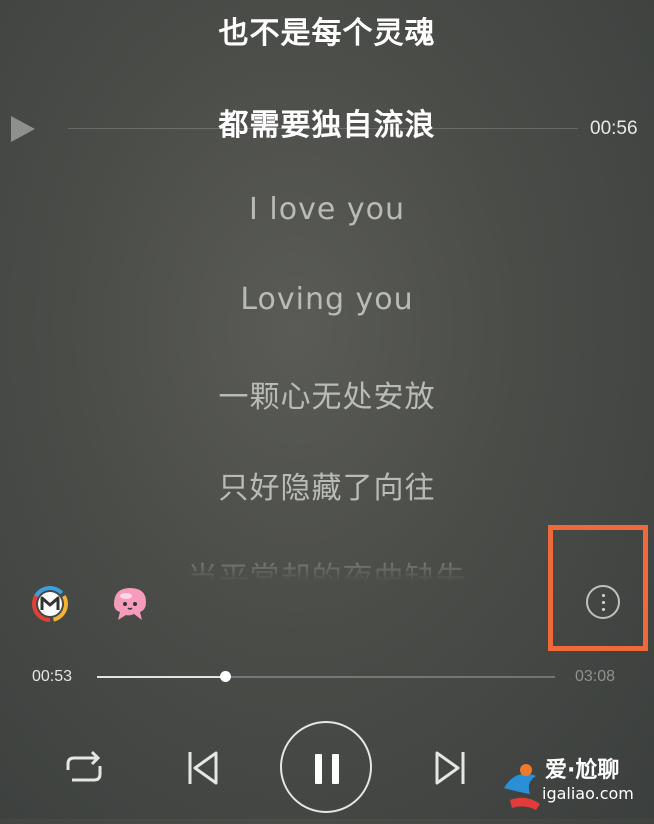 Image resolution: width=654 pixels, height=824 pixels. I want to click on skip-previous-icon, so click(203, 768).